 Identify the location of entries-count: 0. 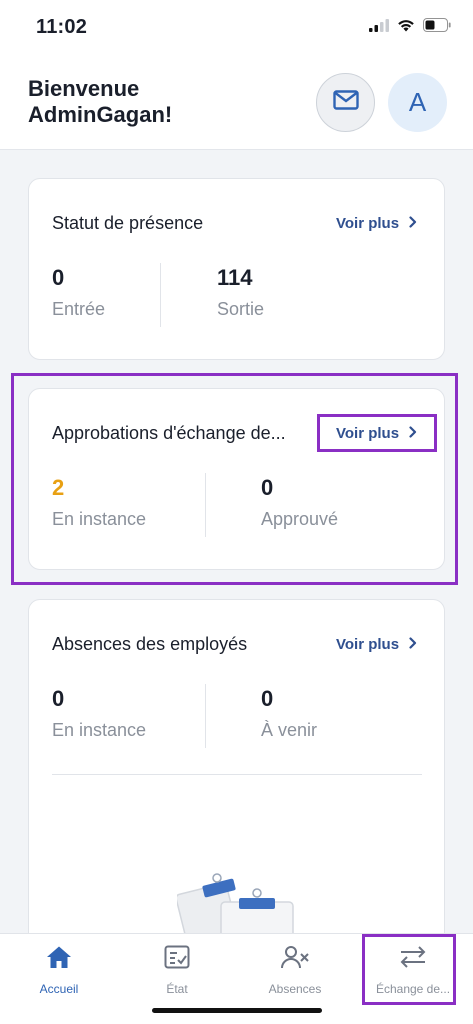
(58, 277).